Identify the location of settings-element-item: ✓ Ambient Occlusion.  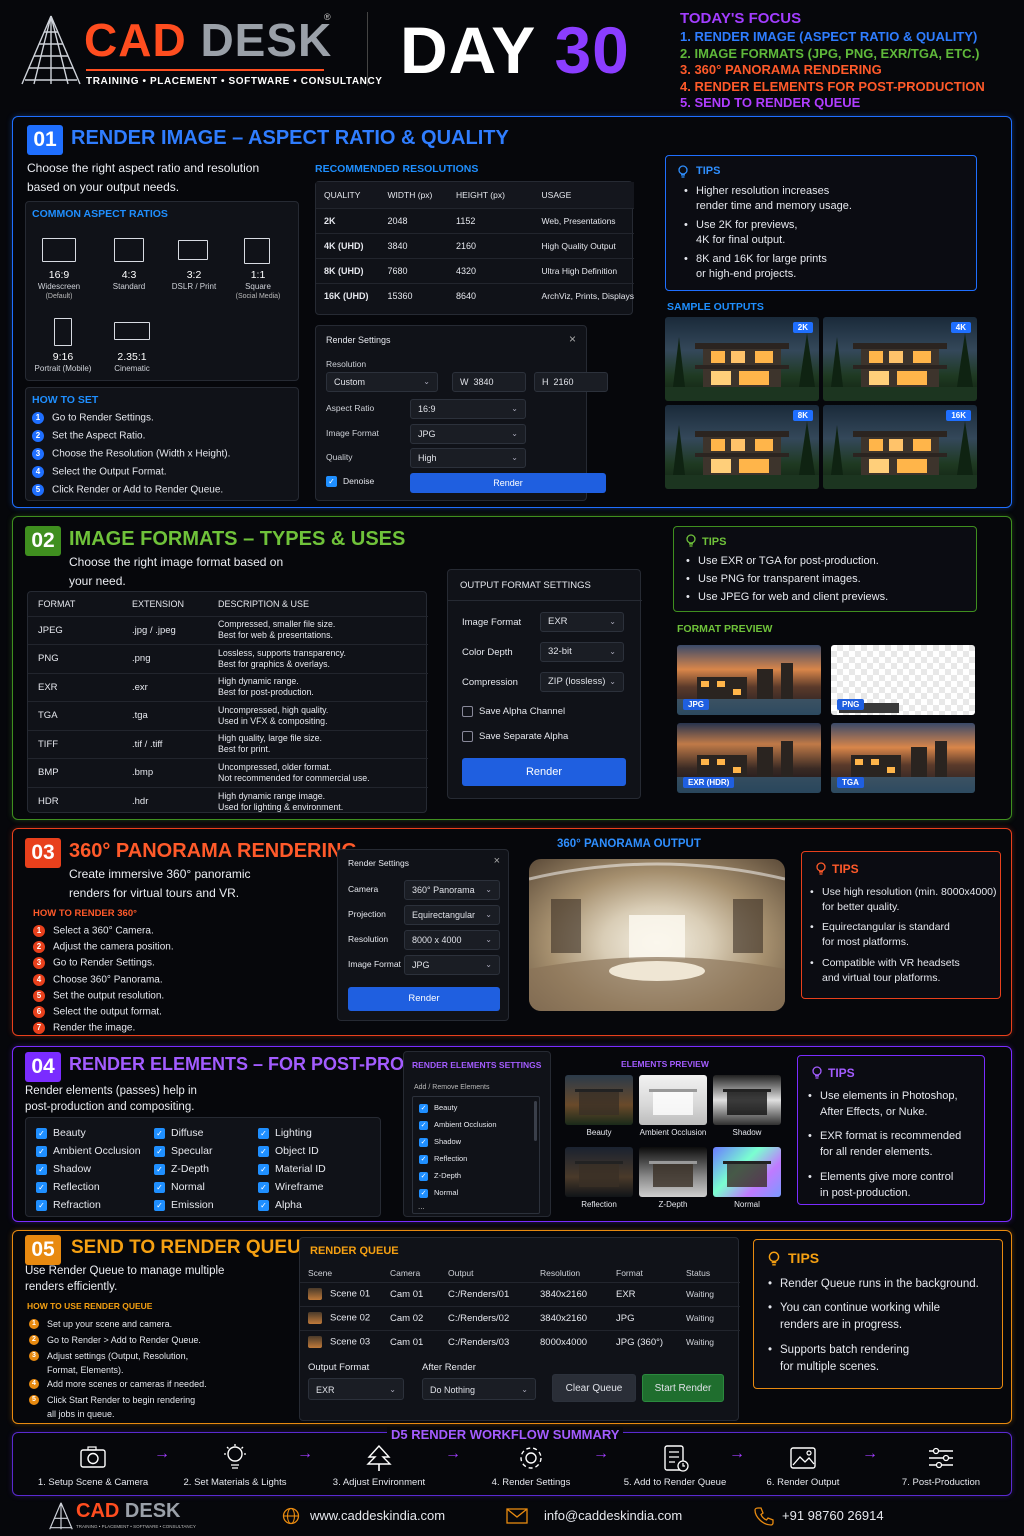
(458, 1125).